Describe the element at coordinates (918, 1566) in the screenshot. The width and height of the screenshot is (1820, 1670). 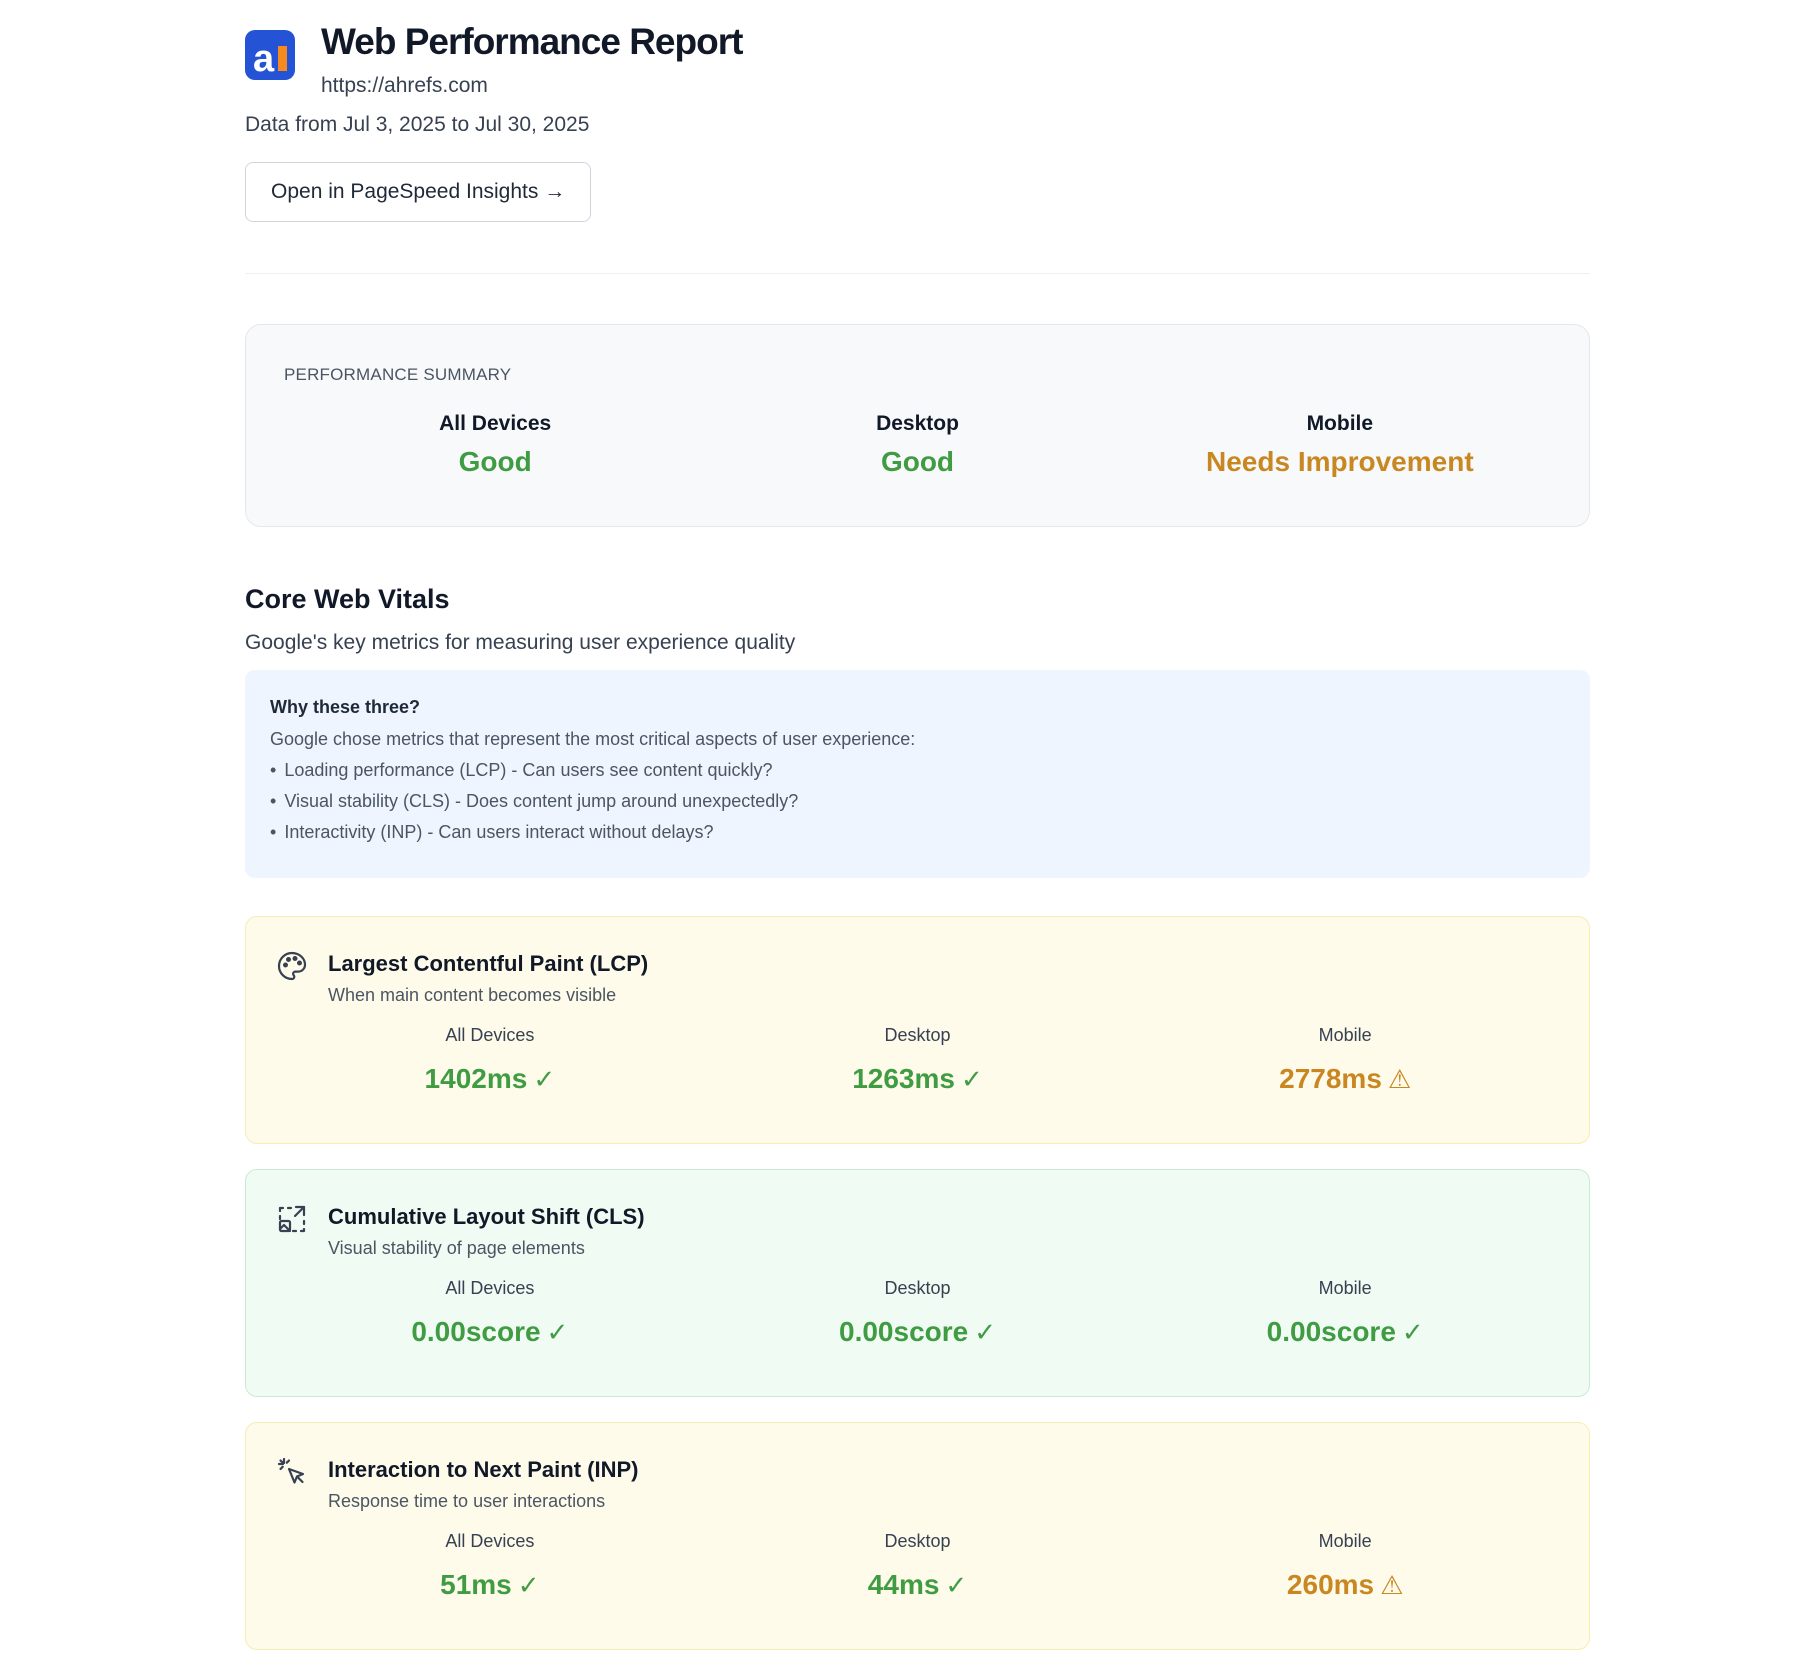
I see `metric-desktop: Desktop 44ms ✓` at that location.